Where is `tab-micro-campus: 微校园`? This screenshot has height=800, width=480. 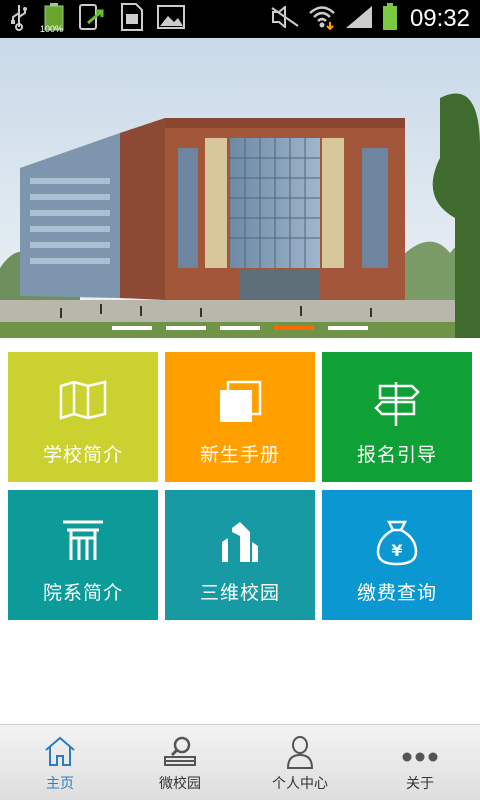 tab-micro-campus: 微校园 is located at coordinates (180, 762).